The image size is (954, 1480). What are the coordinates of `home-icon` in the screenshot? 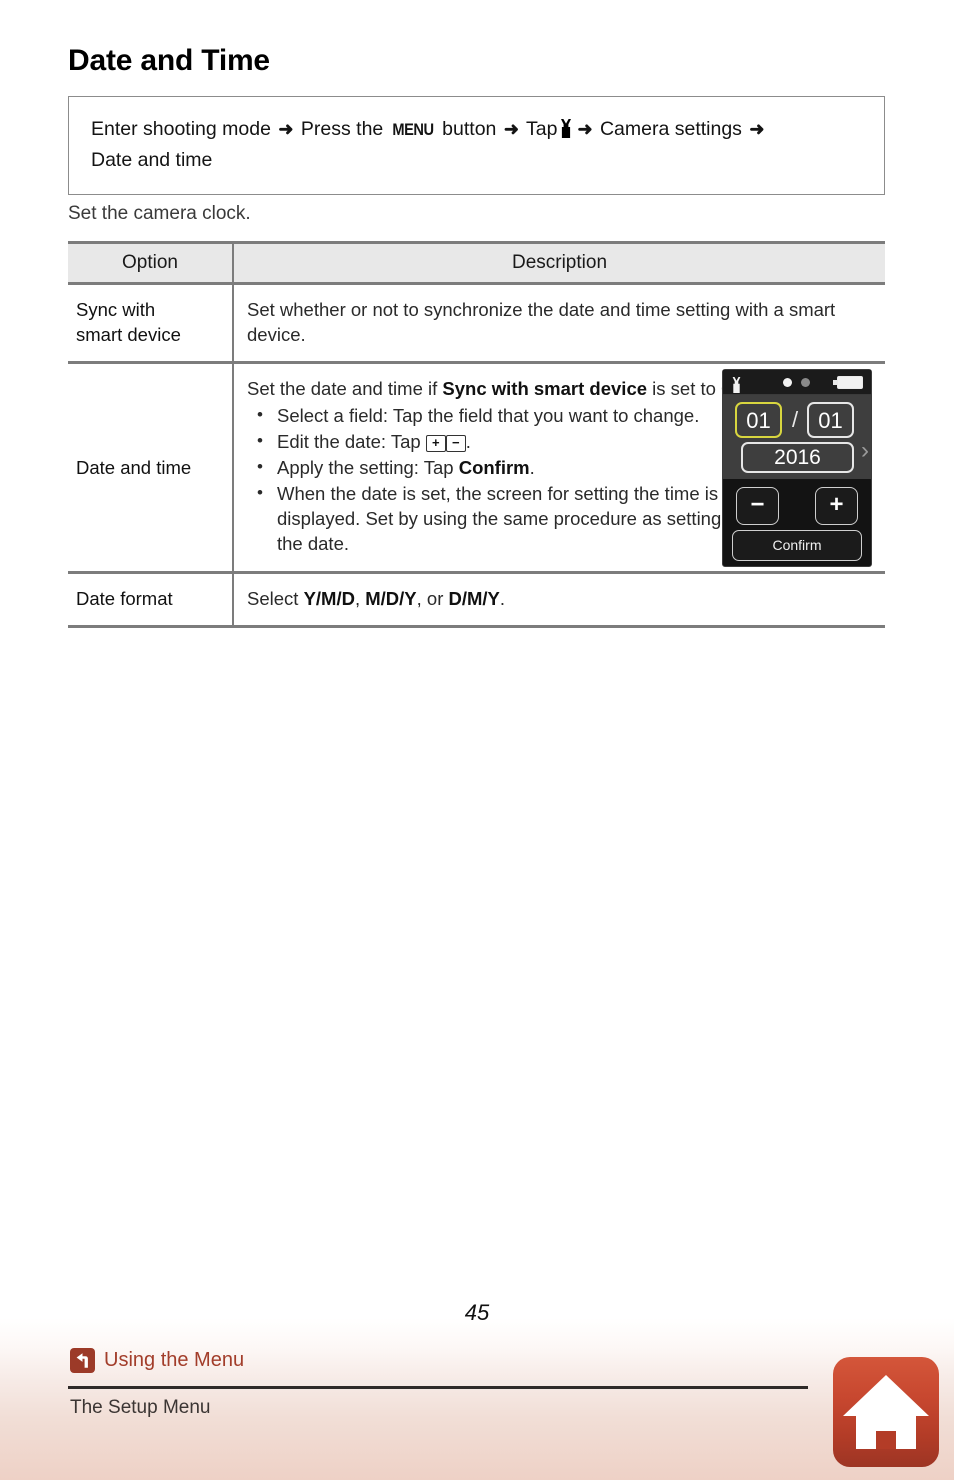 It's located at (886, 1412).